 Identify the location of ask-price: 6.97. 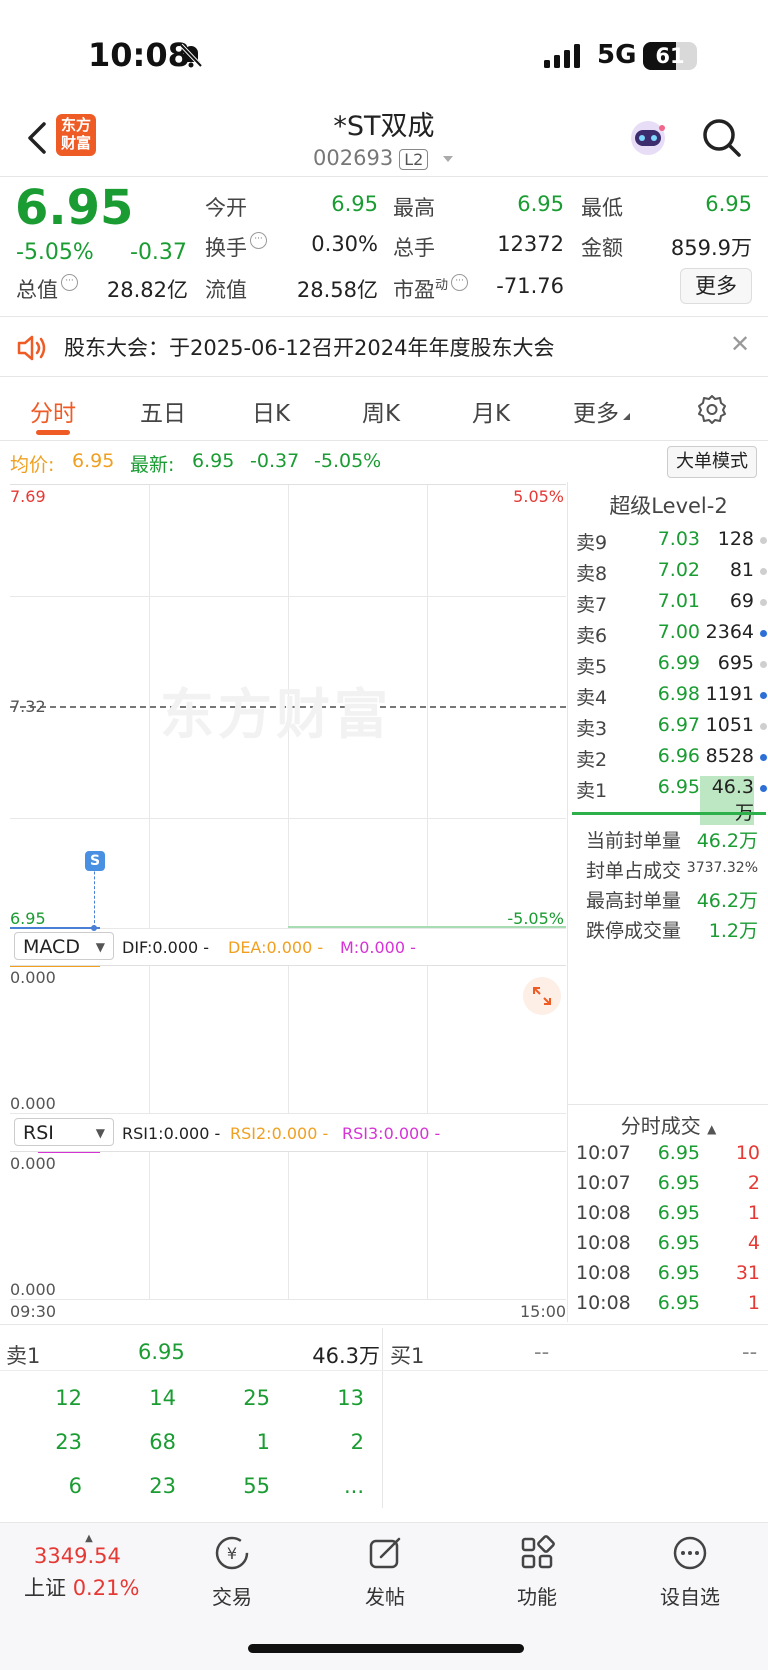
(678, 725).